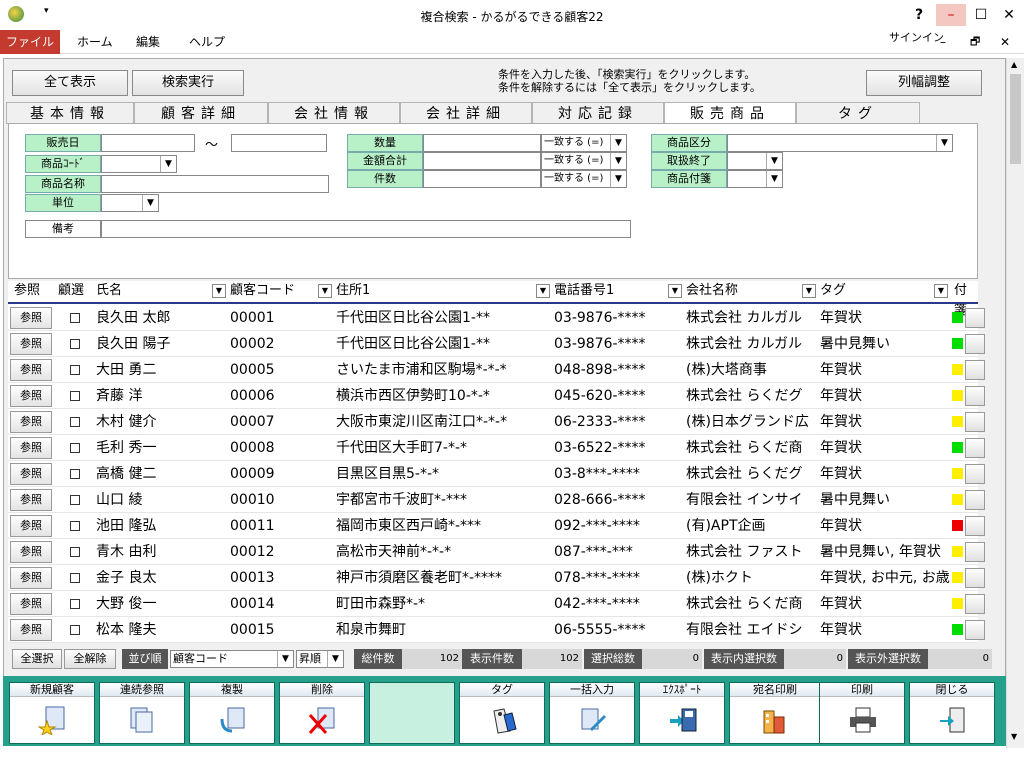 The image size is (1024, 768). Describe the element at coordinates (188, 83) in the screenshot. I see `search-button: 検索実行` at that location.